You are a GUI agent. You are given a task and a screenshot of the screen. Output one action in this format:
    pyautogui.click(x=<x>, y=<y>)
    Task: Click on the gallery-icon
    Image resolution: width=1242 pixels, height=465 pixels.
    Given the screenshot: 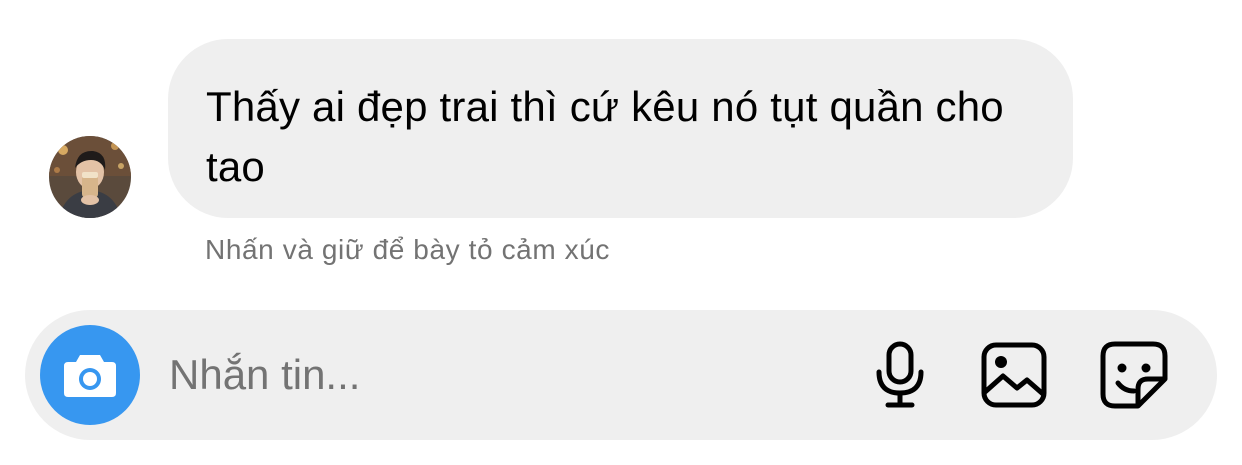 What is the action you would take?
    pyautogui.click(x=1014, y=375)
    